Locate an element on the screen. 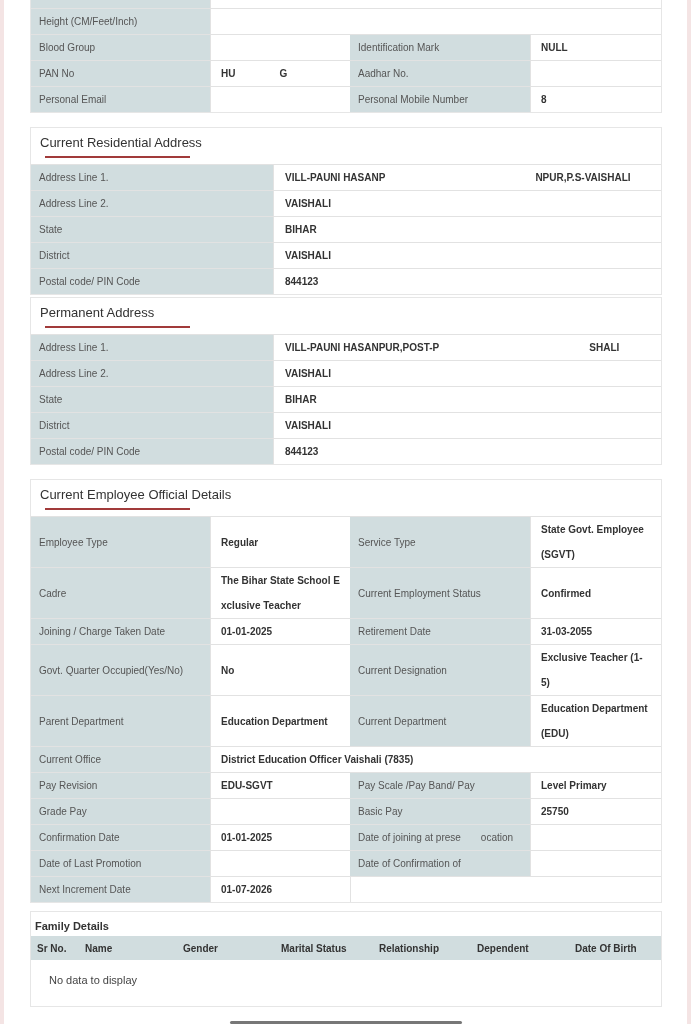 This screenshot has width=691, height=1024. field-label: Date of Last Promotion is located at coordinates (90, 863).